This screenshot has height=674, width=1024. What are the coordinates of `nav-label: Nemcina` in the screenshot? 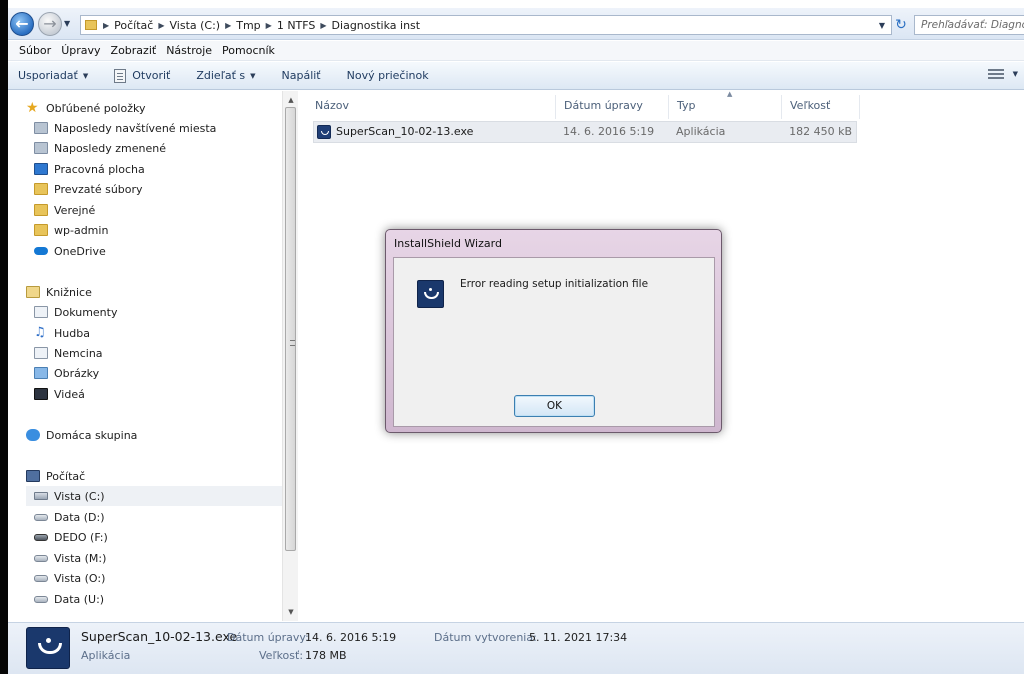 It's located at (78, 353).